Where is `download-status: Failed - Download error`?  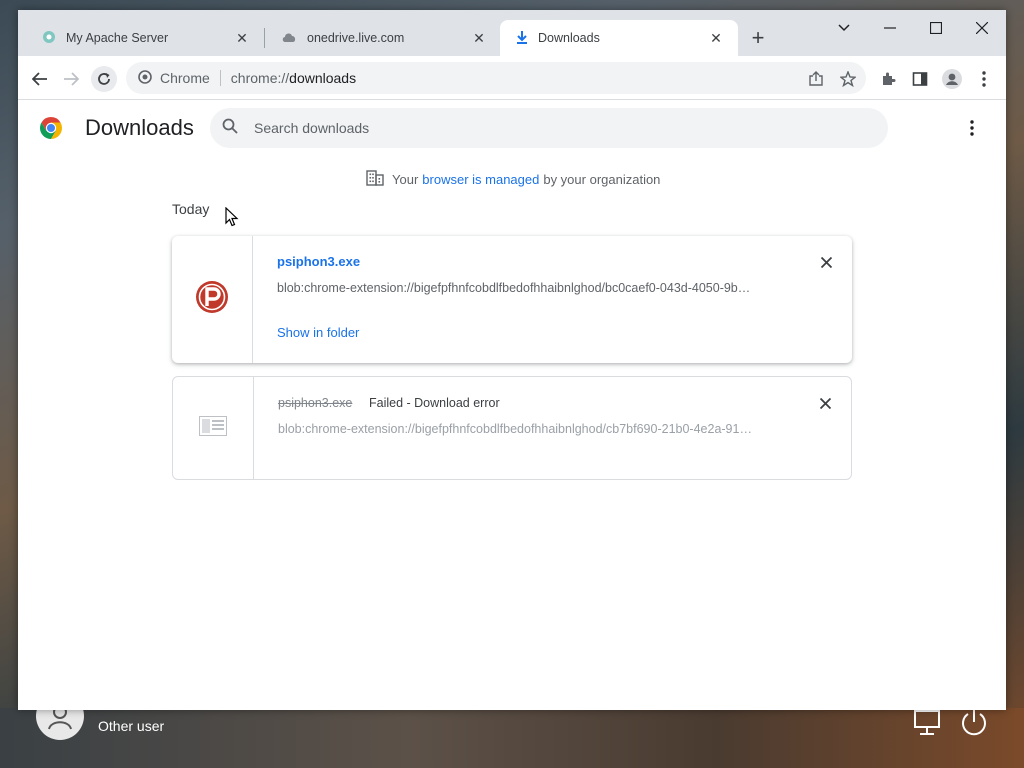
download-status: Failed - Download error is located at coordinates (434, 403).